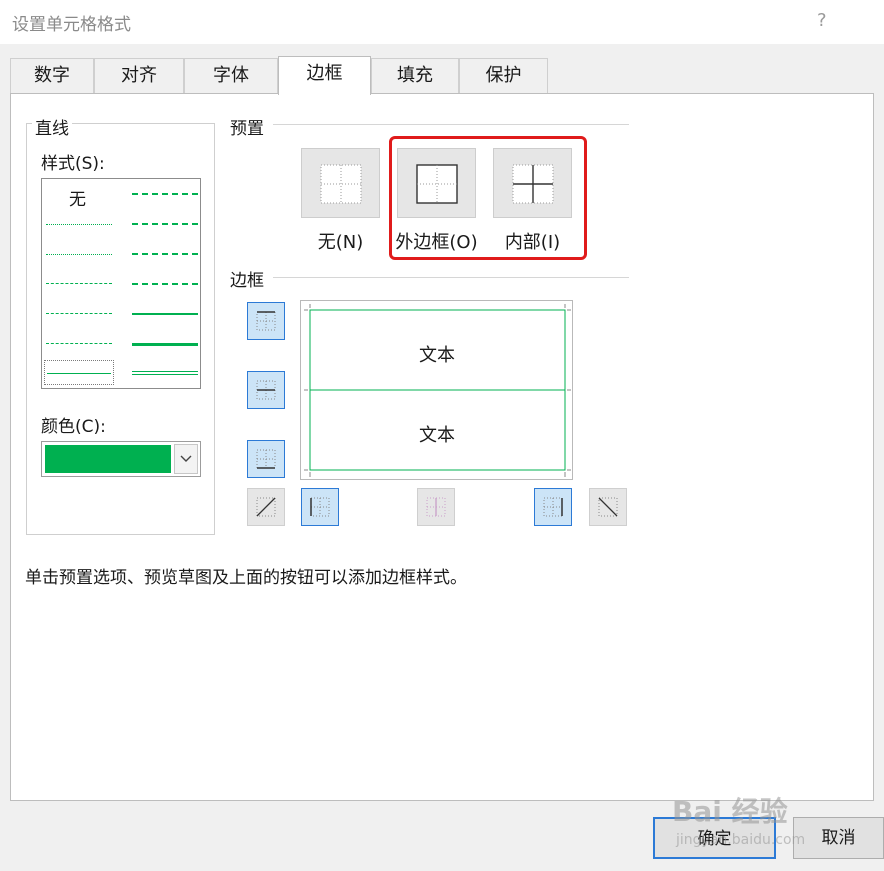  Describe the element at coordinates (165, 254) in the screenshot. I see `line-style-medium-dash-dot` at that location.